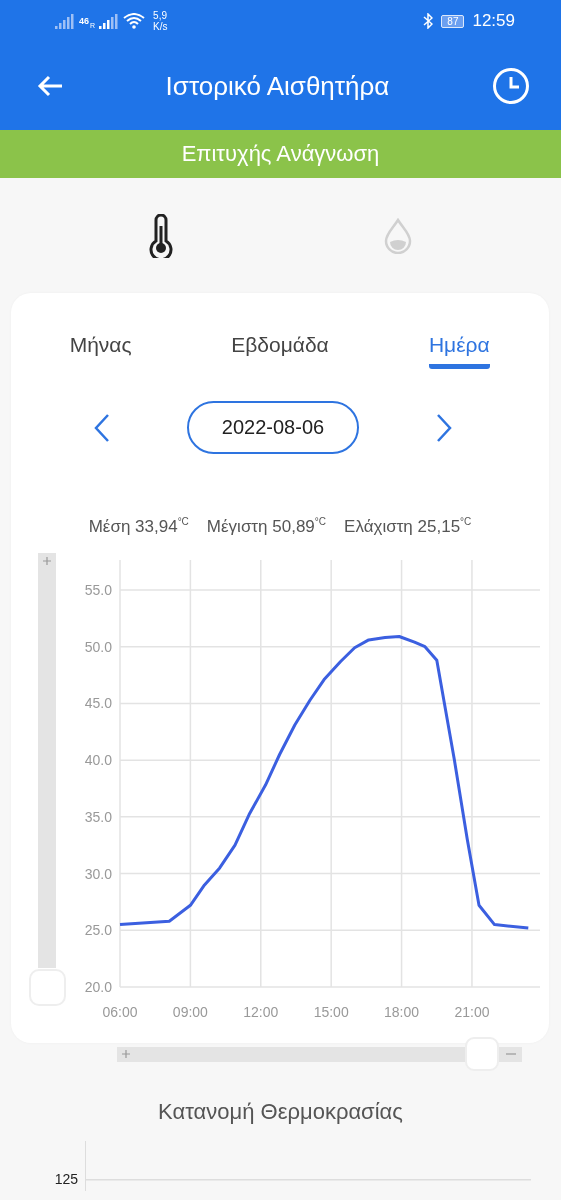 The width and height of the screenshot is (561, 1200). I want to click on screen-title: Ιστορικό Αισθητήρα, so click(277, 86).